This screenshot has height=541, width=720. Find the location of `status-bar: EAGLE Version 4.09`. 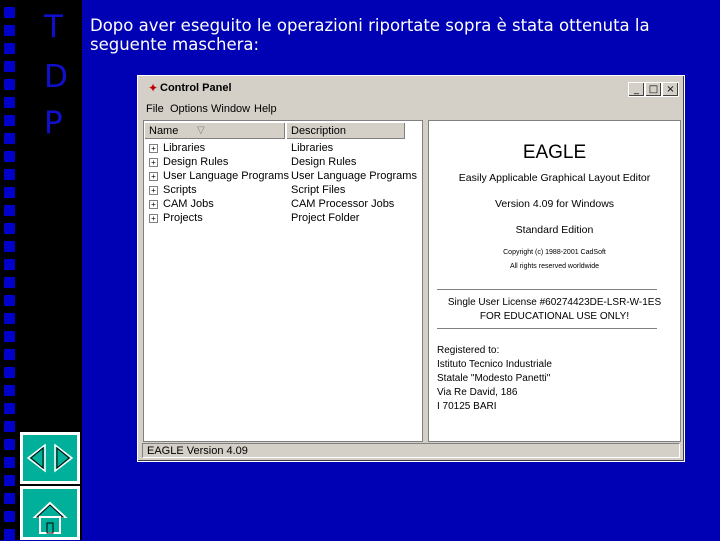

status-bar: EAGLE Version 4.09 is located at coordinates (411, 450).